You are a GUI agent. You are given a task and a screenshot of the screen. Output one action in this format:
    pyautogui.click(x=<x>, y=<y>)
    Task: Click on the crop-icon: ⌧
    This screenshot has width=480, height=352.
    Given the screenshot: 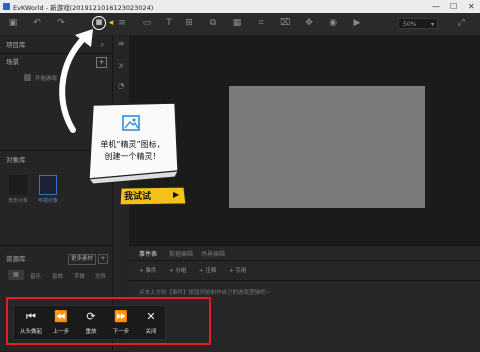 What is the action you would take?
    pyautogui.click(x=285, y=23)
    